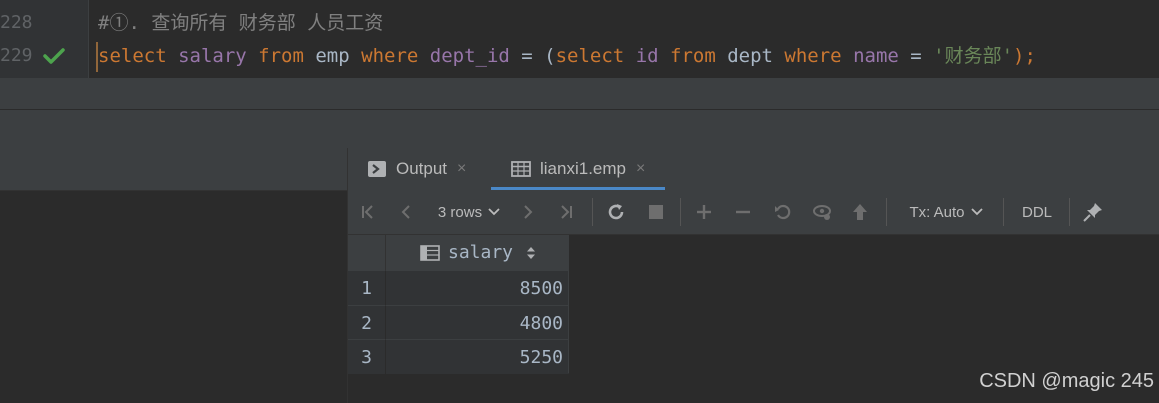 Image resolution: width=1159 pixels, height=403 pixels. I want to click on sql-operator: =, so click(916, 56).